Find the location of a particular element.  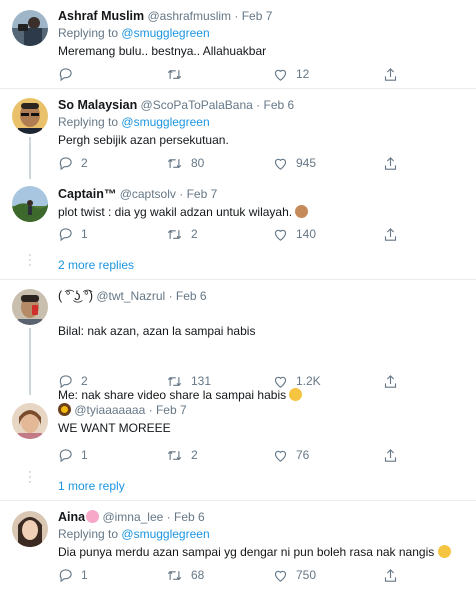

show-more-replies-link: 1 more reply is located at coordinates (91, 486).